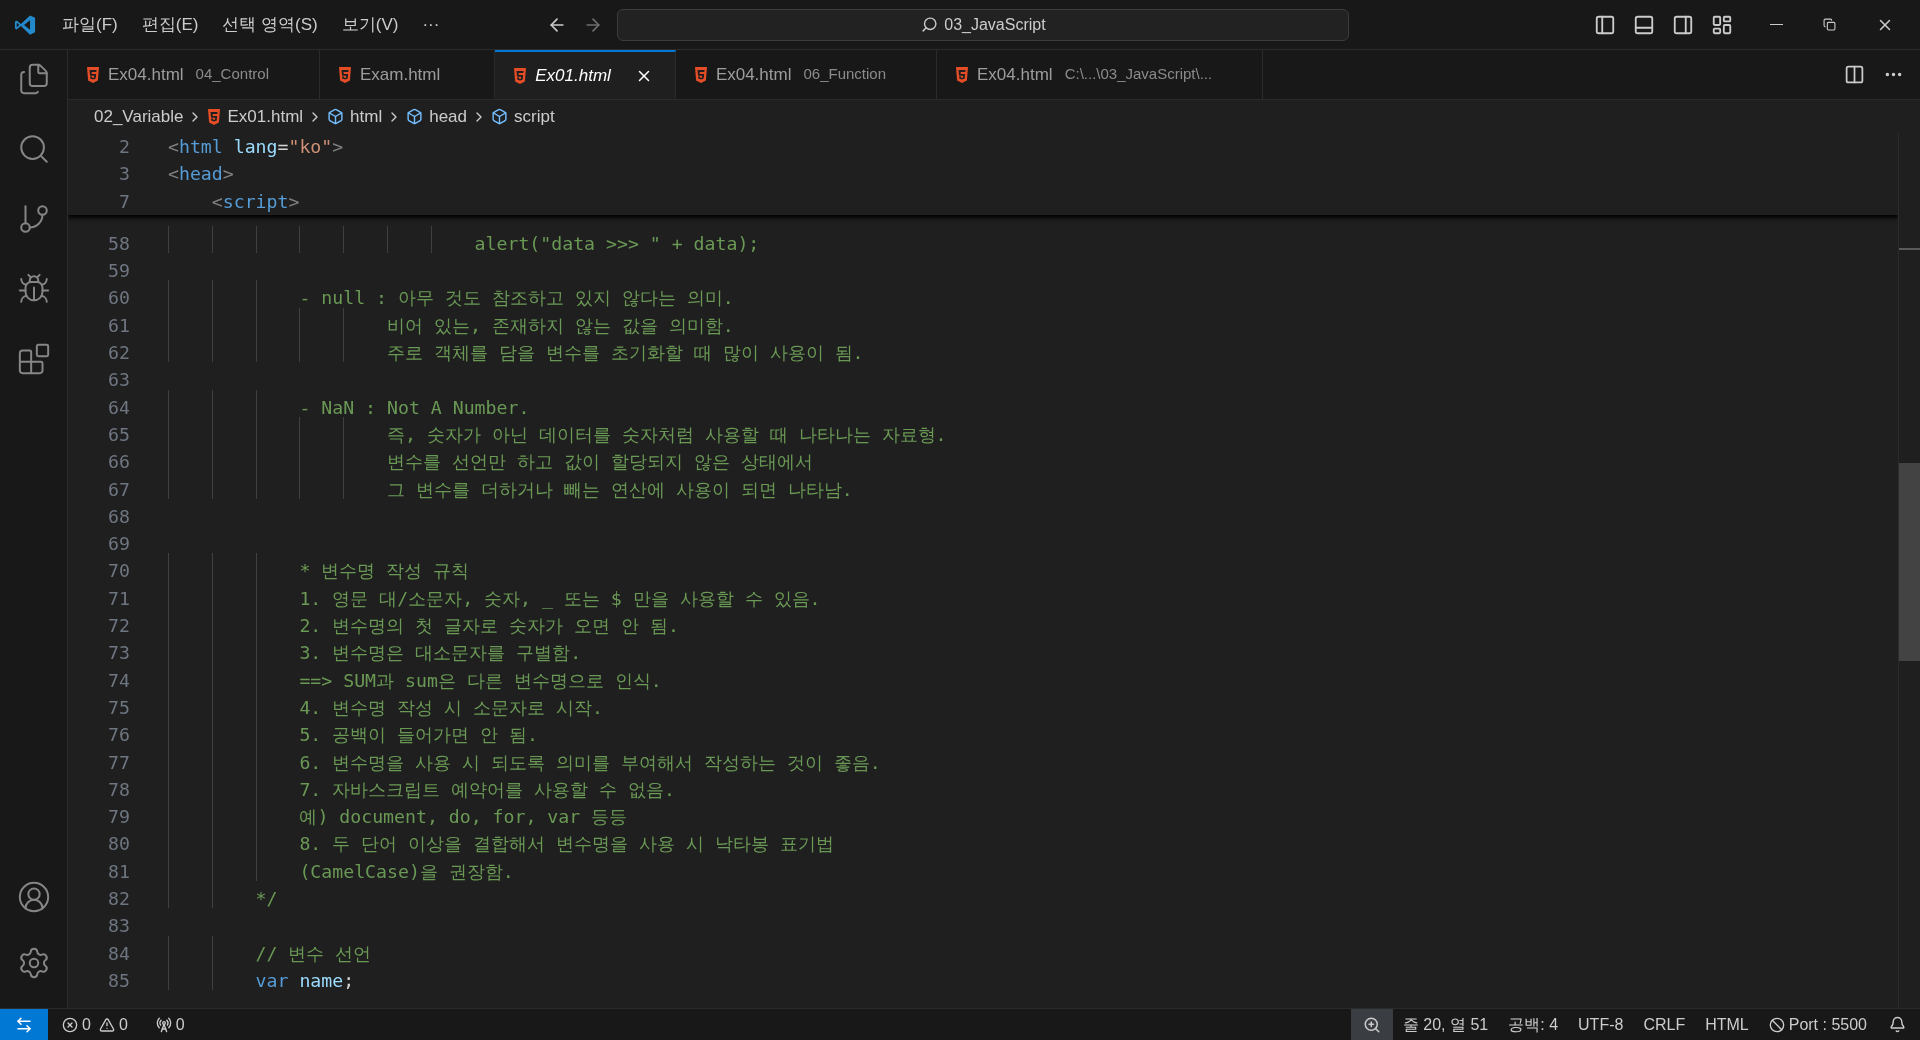 This screenshot has height=1040, width=1920. I want to click on account-icon, so click(33, 897).